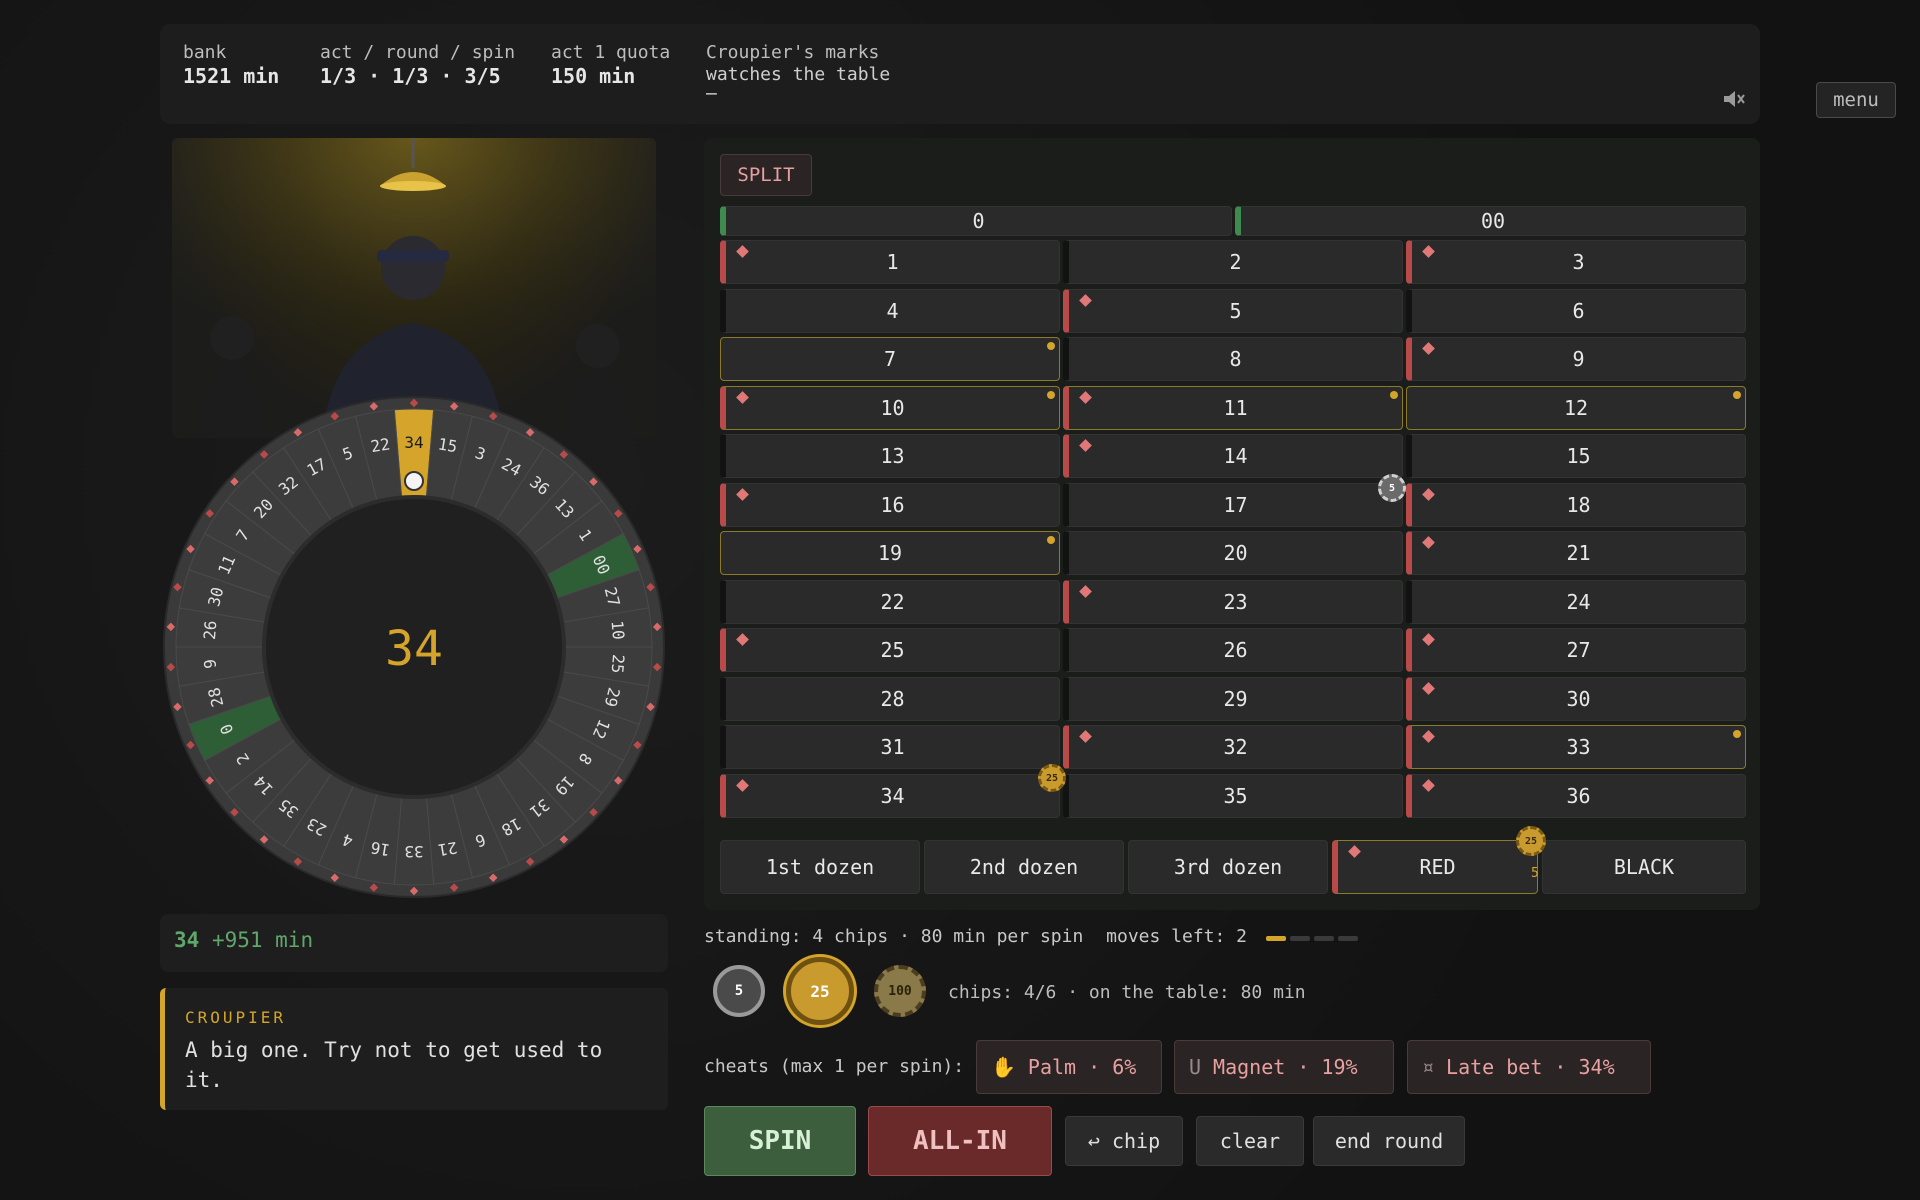 The height and width of the screenshot is (1200, 1920). Describe the element at coordinates (448, 445) in the screenshot. I see `wheel-number: 15` at that location.